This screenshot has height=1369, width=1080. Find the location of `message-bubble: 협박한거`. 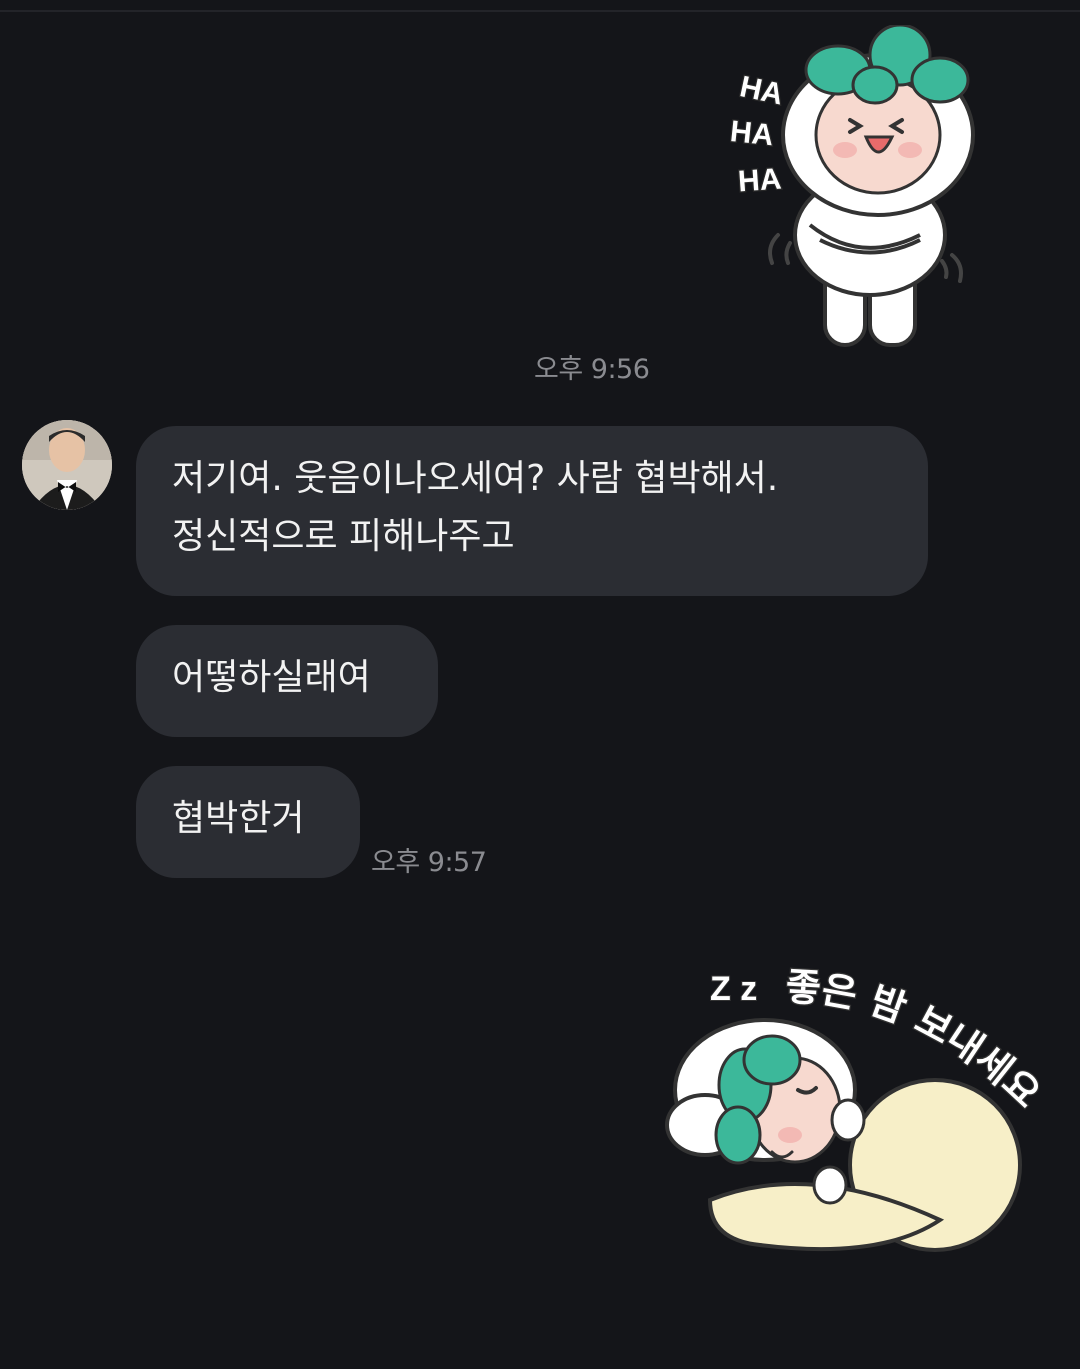

message-bubble: 협박한거 is located at coordinates (248, 822).